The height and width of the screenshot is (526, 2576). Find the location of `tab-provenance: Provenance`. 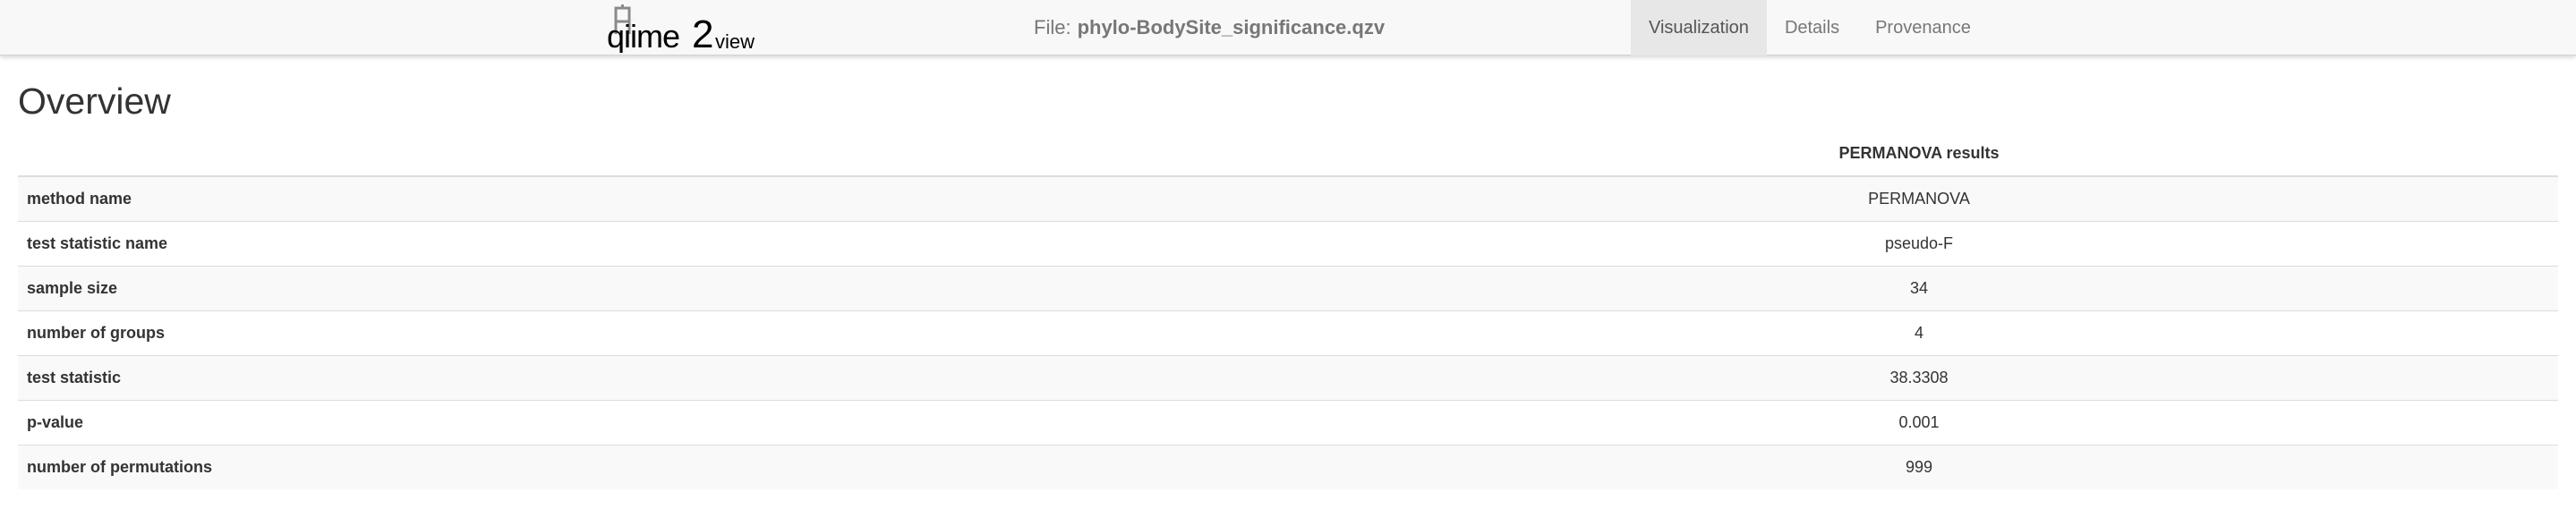

tab-provenance: Provenance is located at coordinates (1923, 27).